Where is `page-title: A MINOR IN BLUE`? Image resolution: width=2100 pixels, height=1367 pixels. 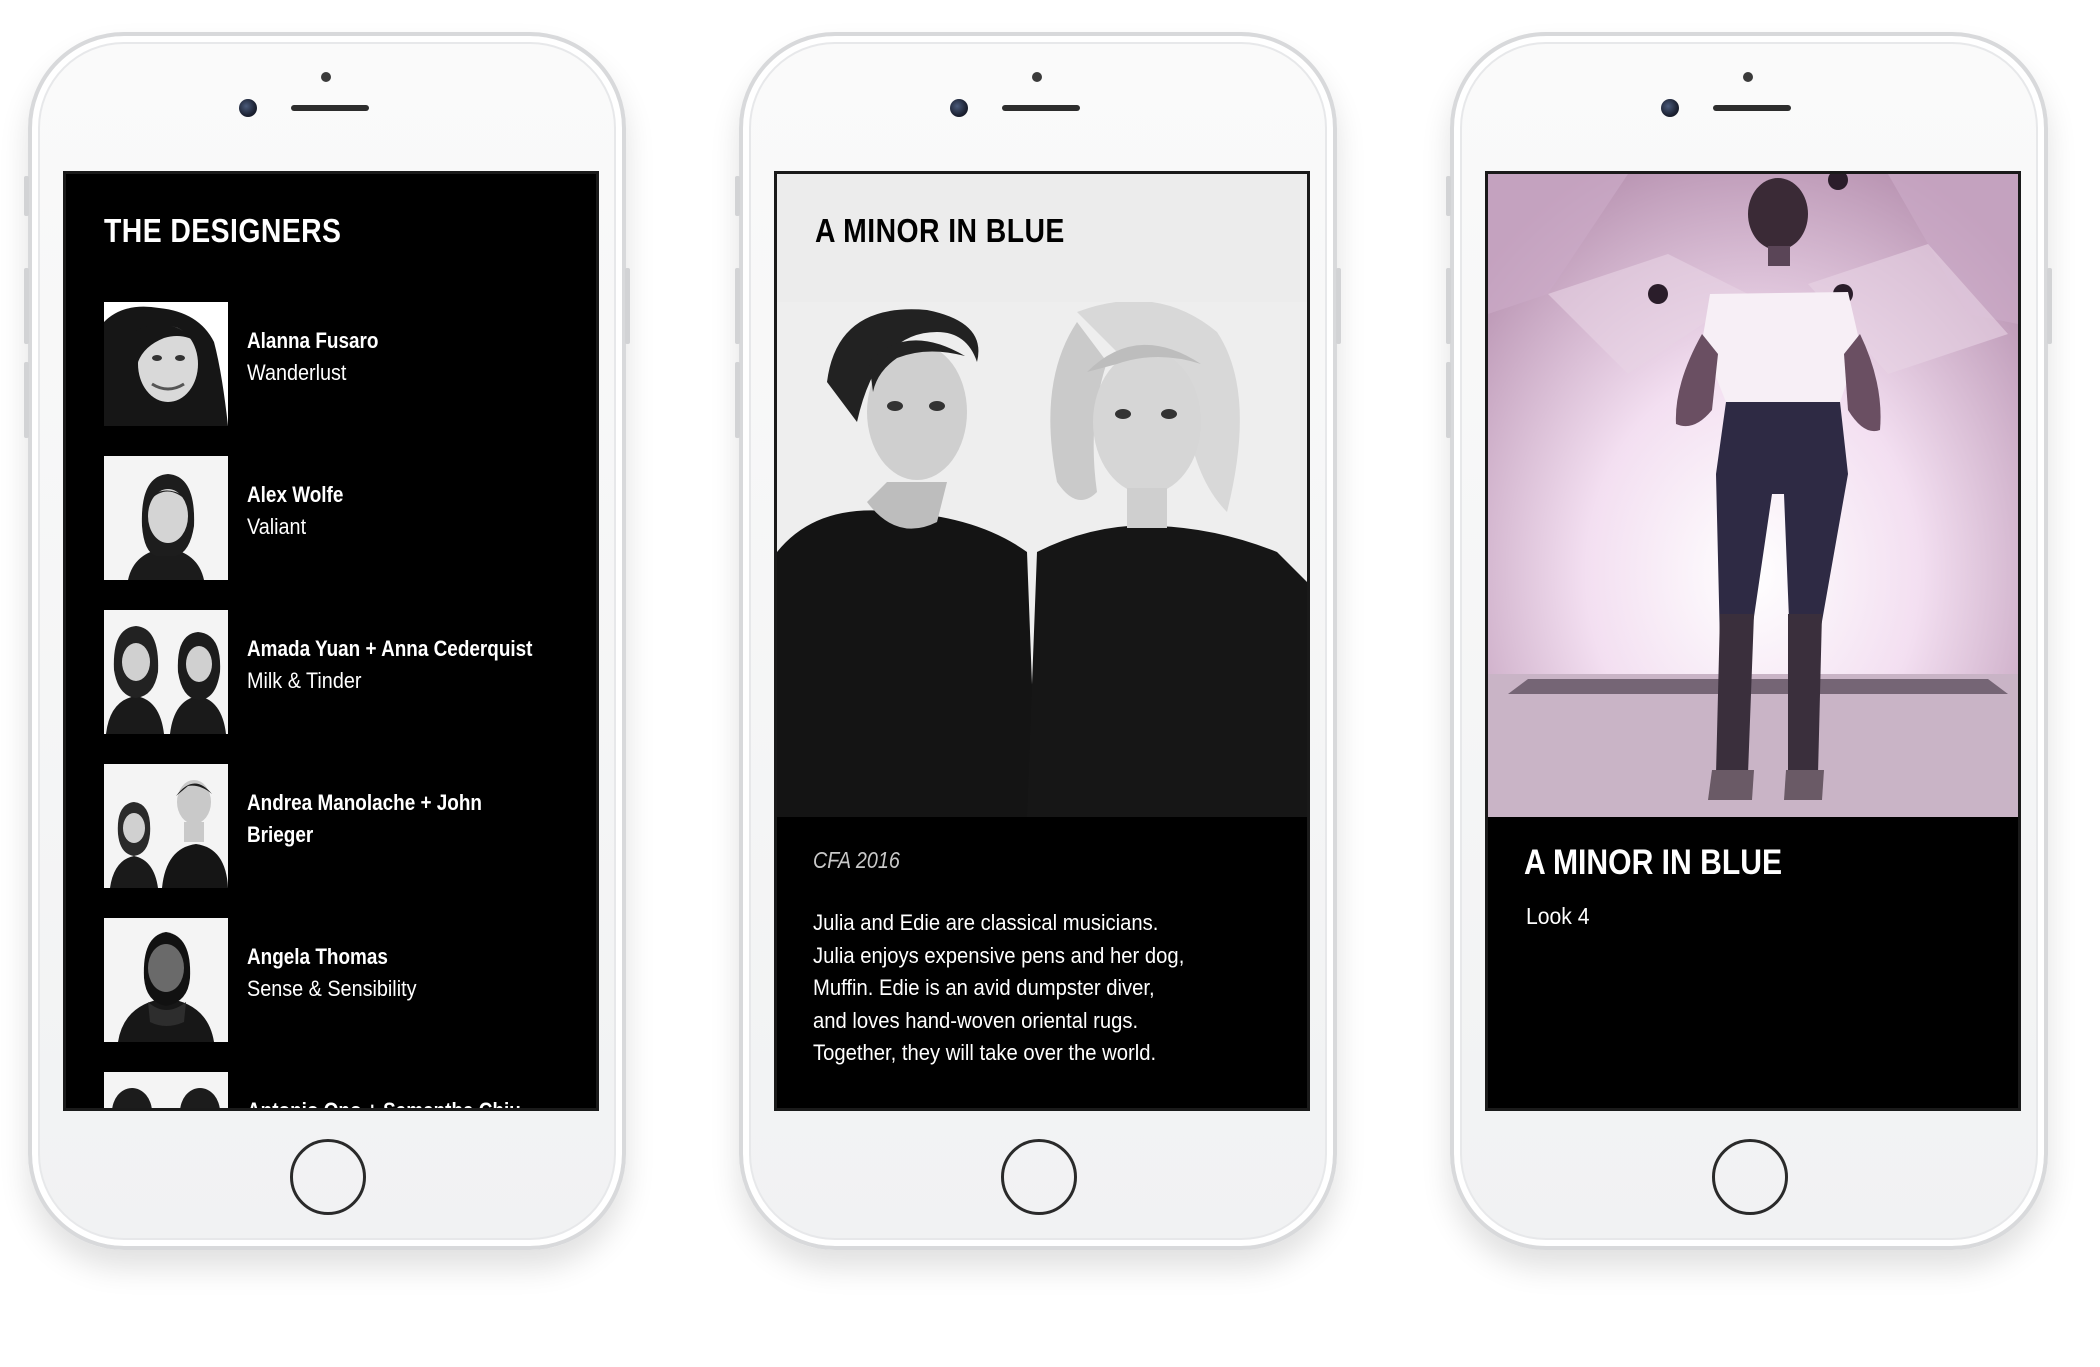 page-title: A MINOR IN BLUE is located at coordinates (940, 230).